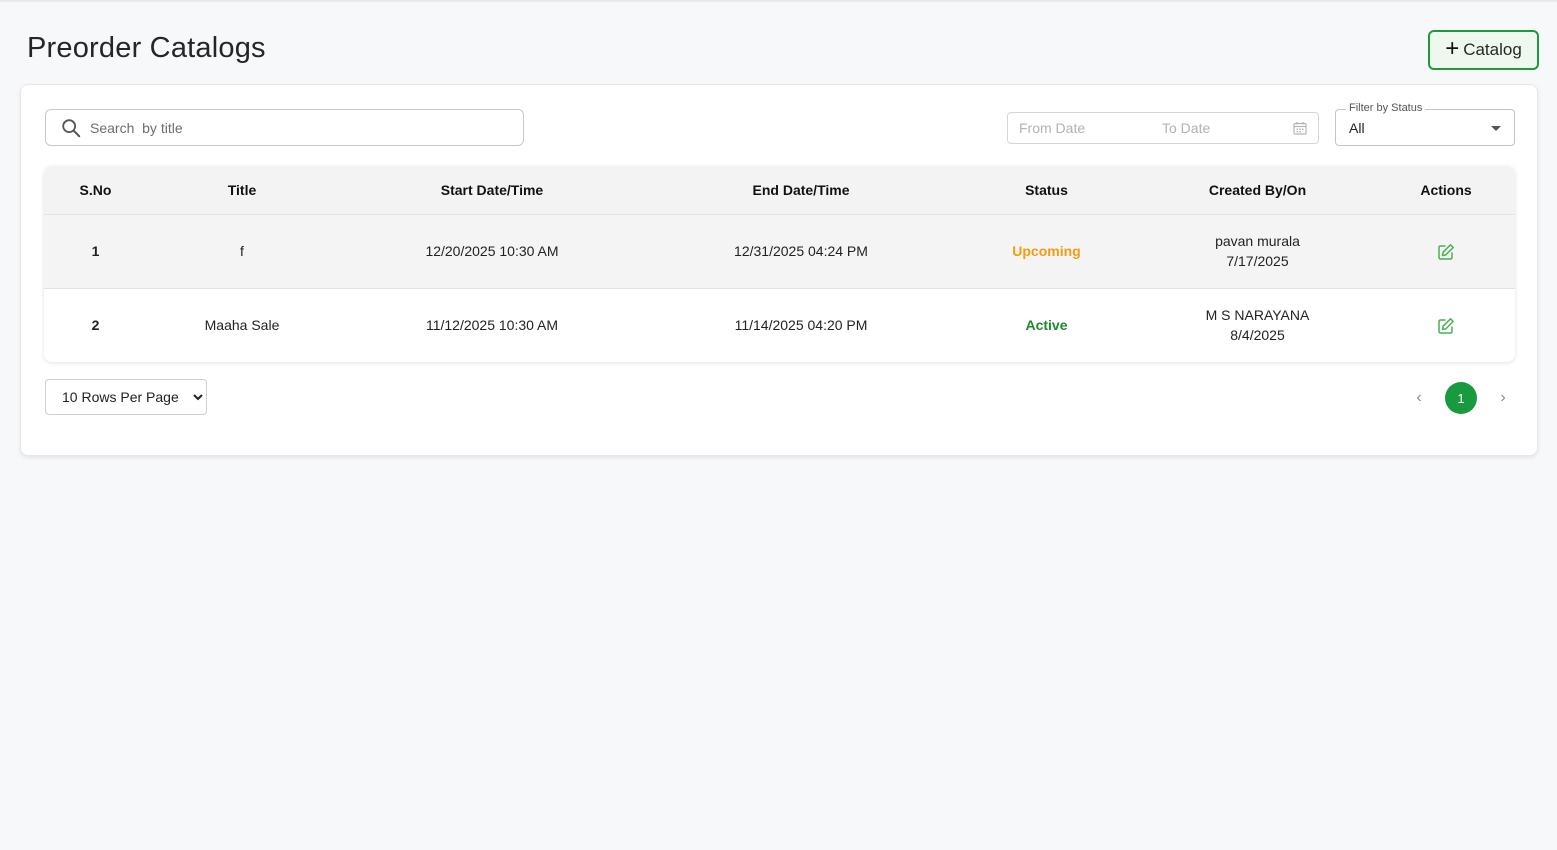  I want to click on from-date-input: From Date, so click(1052, 128).